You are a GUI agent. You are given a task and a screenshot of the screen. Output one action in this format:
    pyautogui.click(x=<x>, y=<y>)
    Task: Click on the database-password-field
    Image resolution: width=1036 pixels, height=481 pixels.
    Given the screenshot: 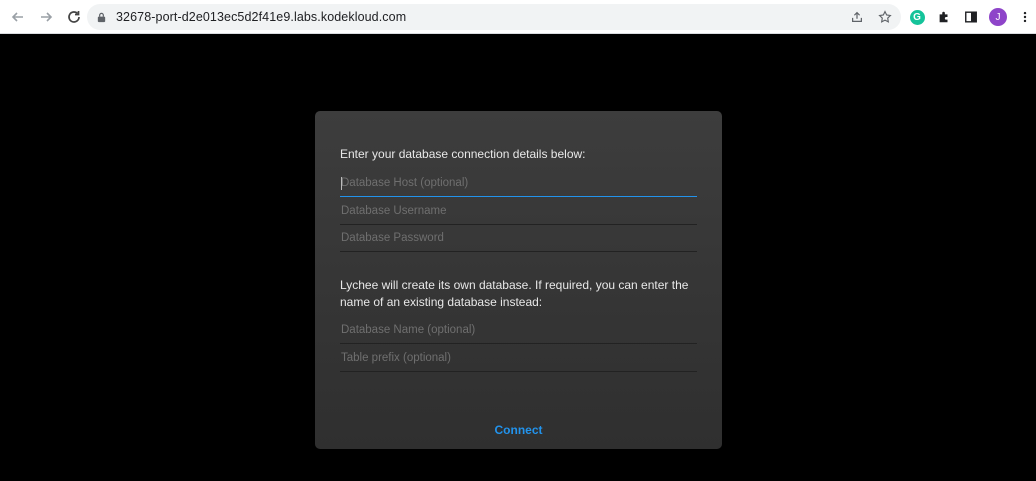 What is the action you would take?
    pyautogui.click(x=518, y=238)
    